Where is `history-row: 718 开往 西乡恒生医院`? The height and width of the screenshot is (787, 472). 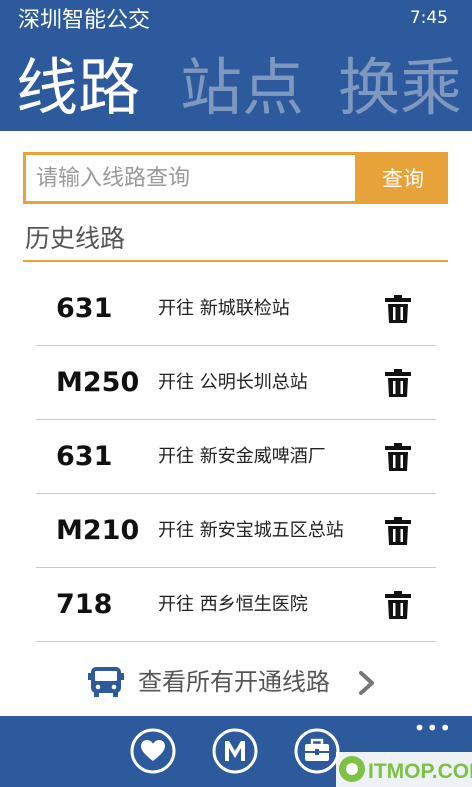
history-row: 718 开往 西乡恒生医院 is located at coordinates (236, 605).